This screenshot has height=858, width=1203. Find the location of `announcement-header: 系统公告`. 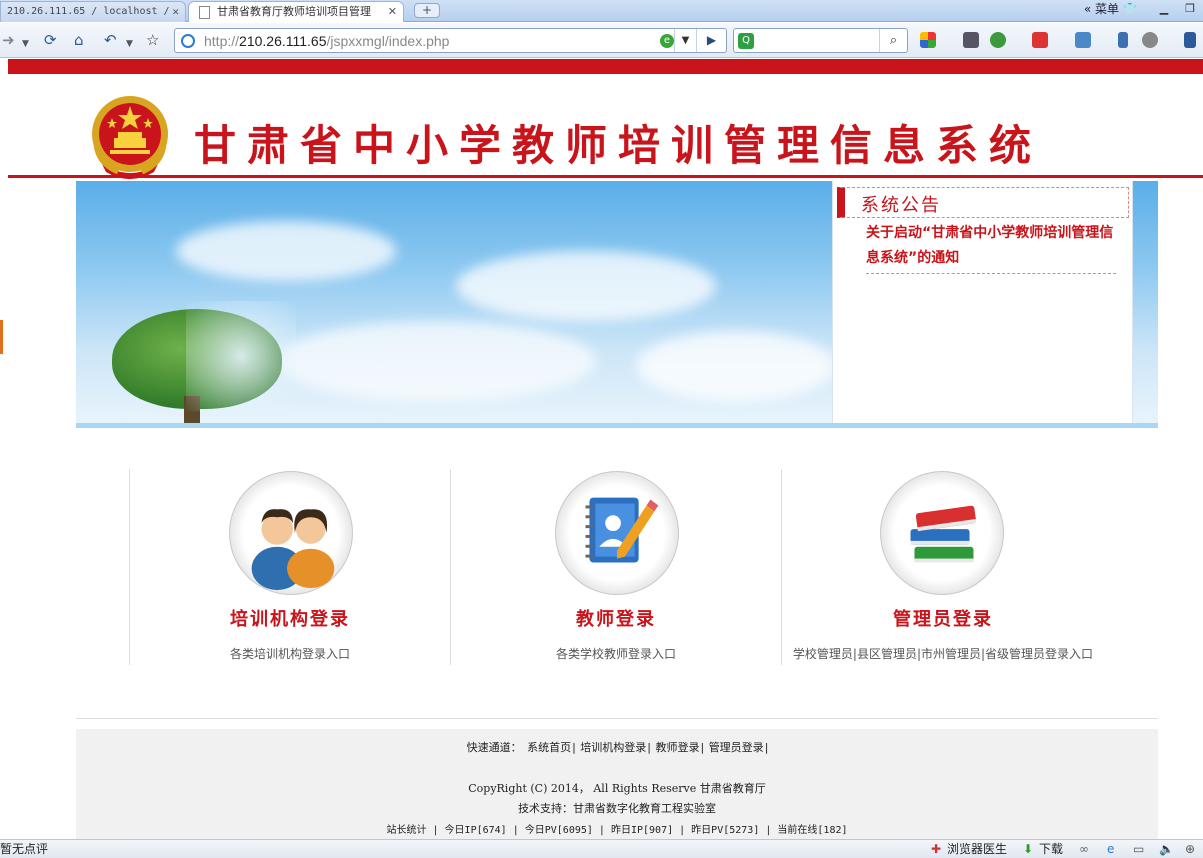

announcement-header: 系统公告 is located at coordinates (983, 202).